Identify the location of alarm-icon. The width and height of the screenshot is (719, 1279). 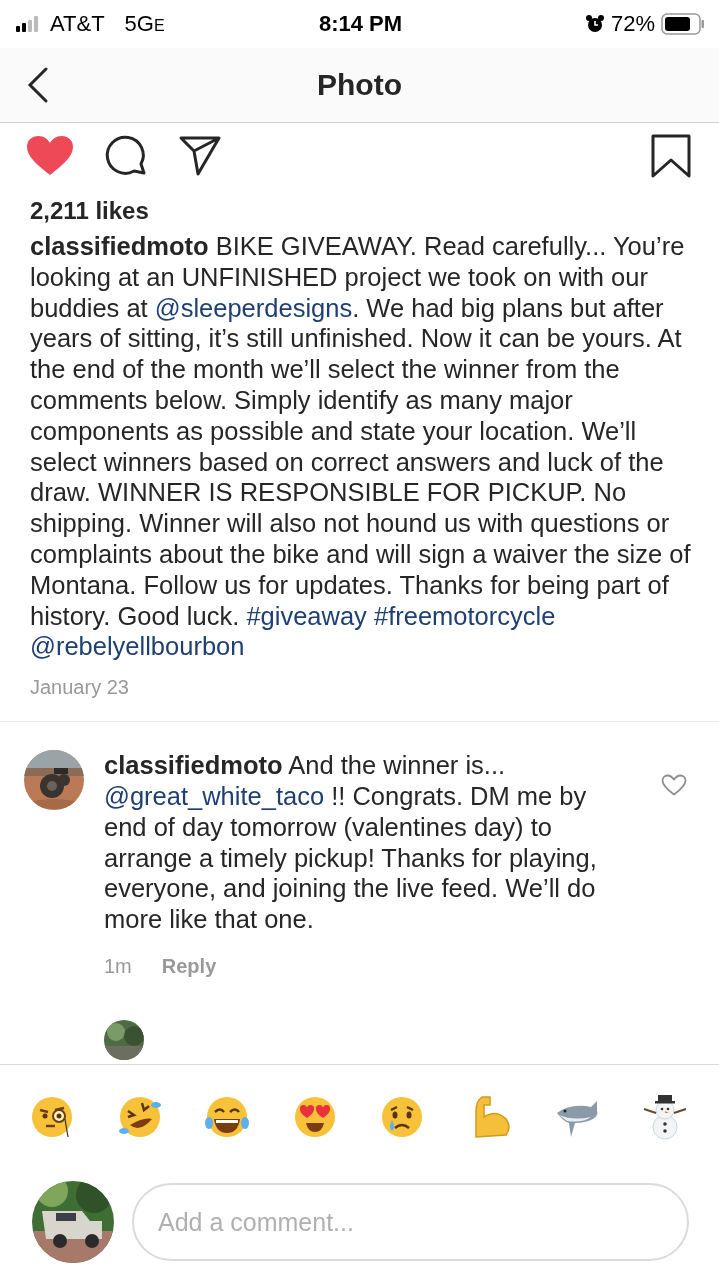
(594, 24).